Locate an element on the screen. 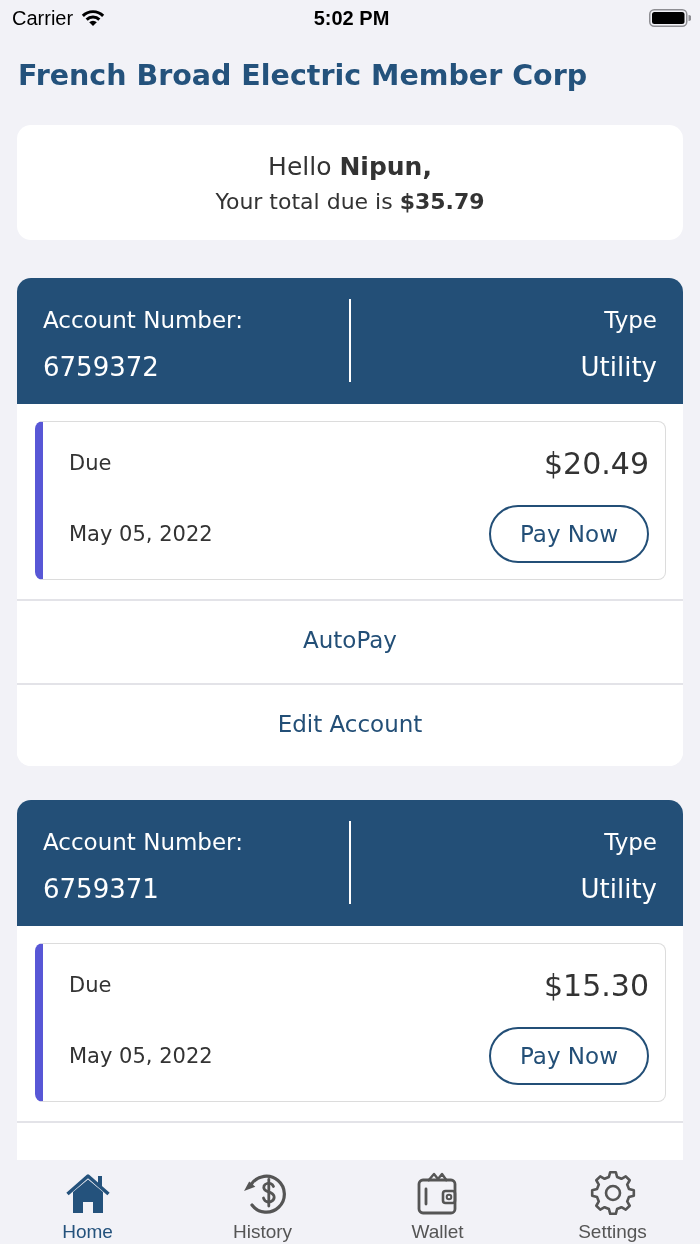 Image resolution: width=700 pixels, height=1244 pixels. tab-item: Settings is located at coordinates (612, 1202).